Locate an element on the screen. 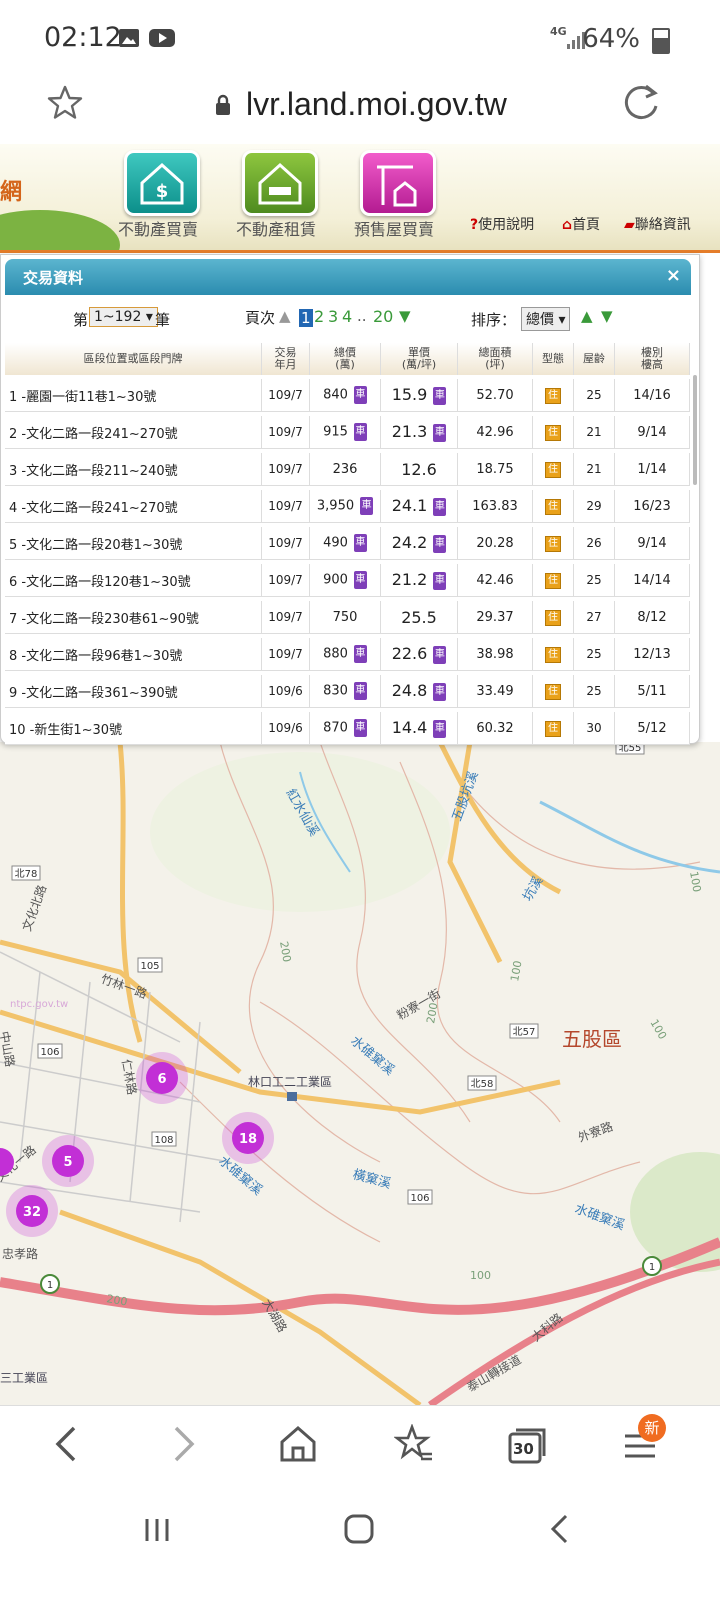 Image resolution: width=720 pixels, height=1600 pixels. cell-floor-text: 5/12 is located at coordinates (652, 728).